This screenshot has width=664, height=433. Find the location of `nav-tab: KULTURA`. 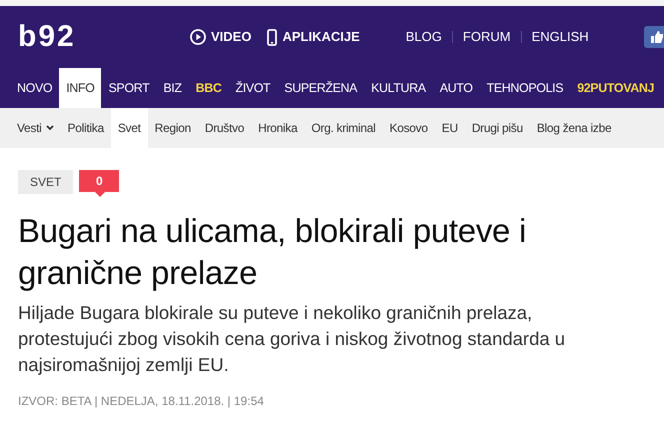

nav-tab: KULTURA is located at coordinates (398, 88).